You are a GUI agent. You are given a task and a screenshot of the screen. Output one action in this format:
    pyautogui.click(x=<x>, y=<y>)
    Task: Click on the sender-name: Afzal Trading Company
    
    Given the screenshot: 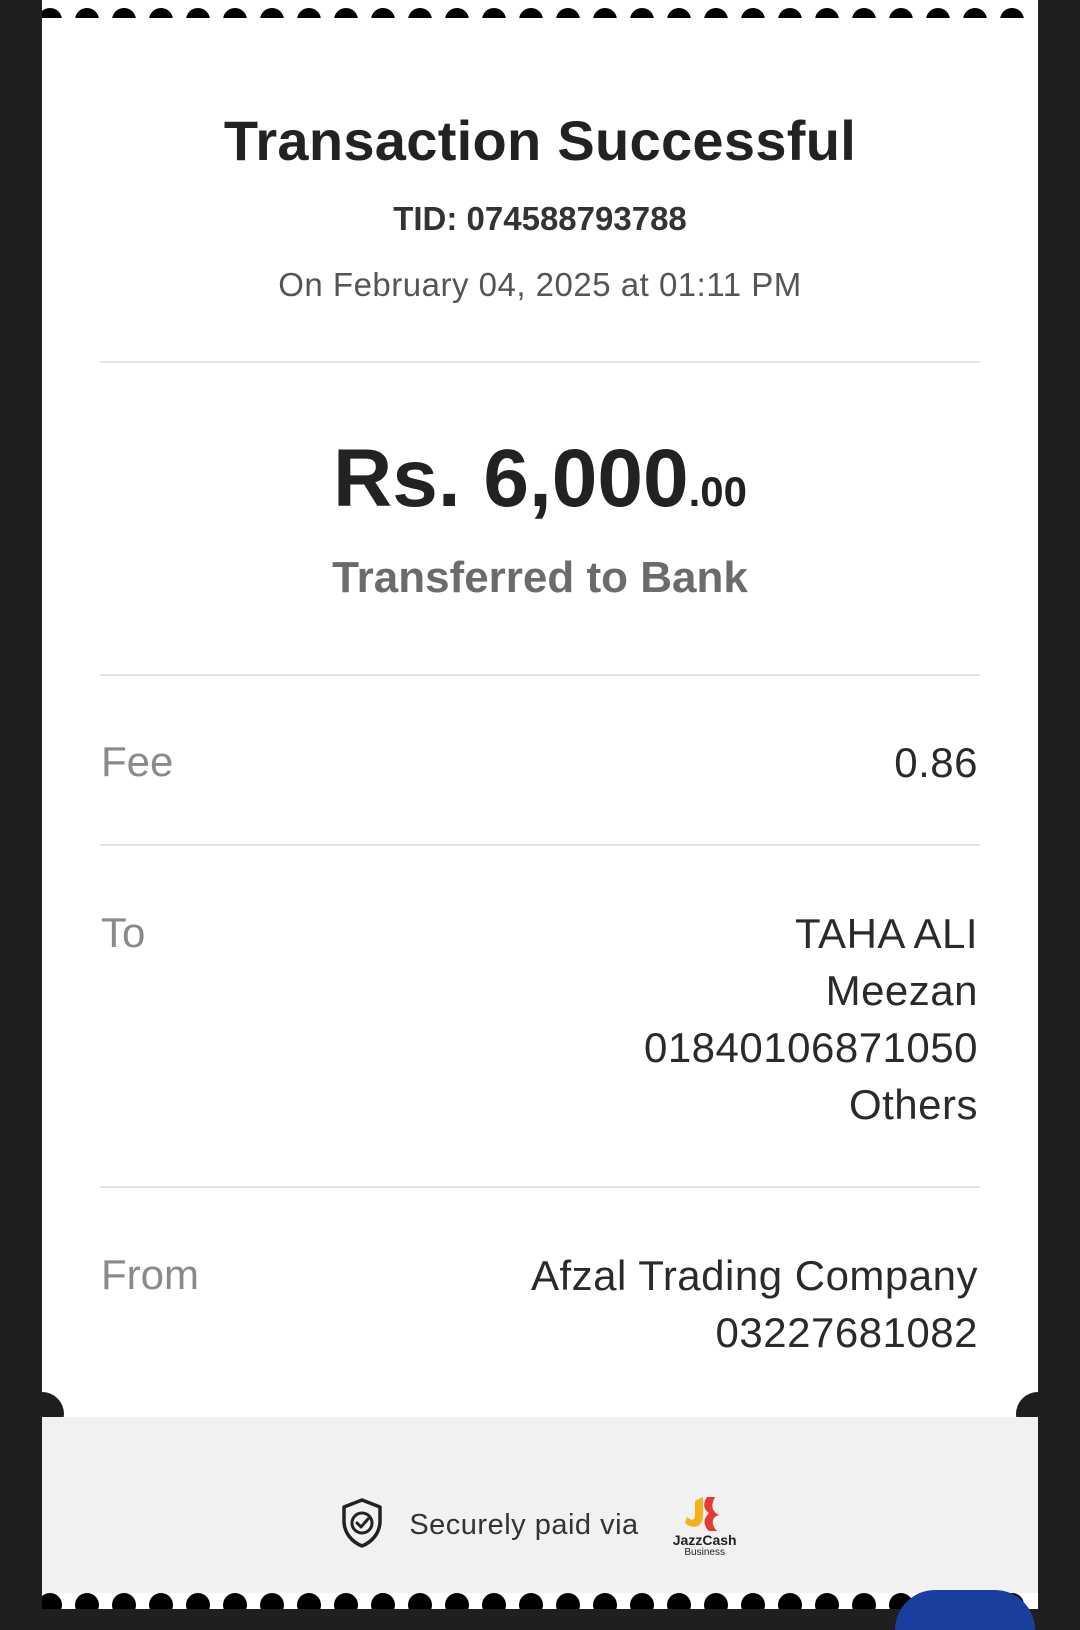 What is the action you would take?
    pyautogui.click(x=754, y=1275)
    